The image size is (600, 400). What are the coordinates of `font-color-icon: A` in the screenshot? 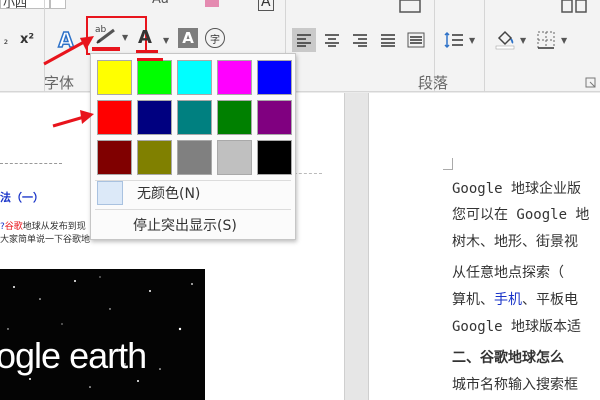 It's located at (145, 37).